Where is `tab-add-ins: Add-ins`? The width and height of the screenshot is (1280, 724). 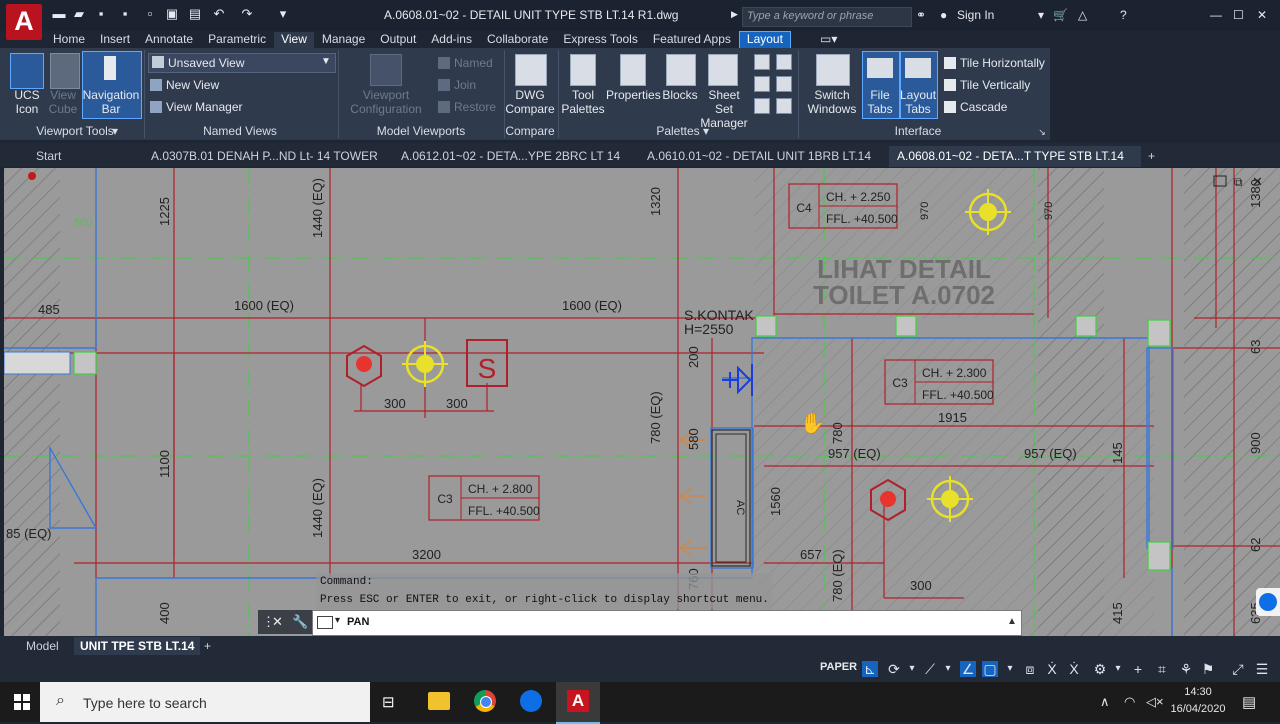 tab-add-ins: Add-ins is located at coordinates (451, 40).